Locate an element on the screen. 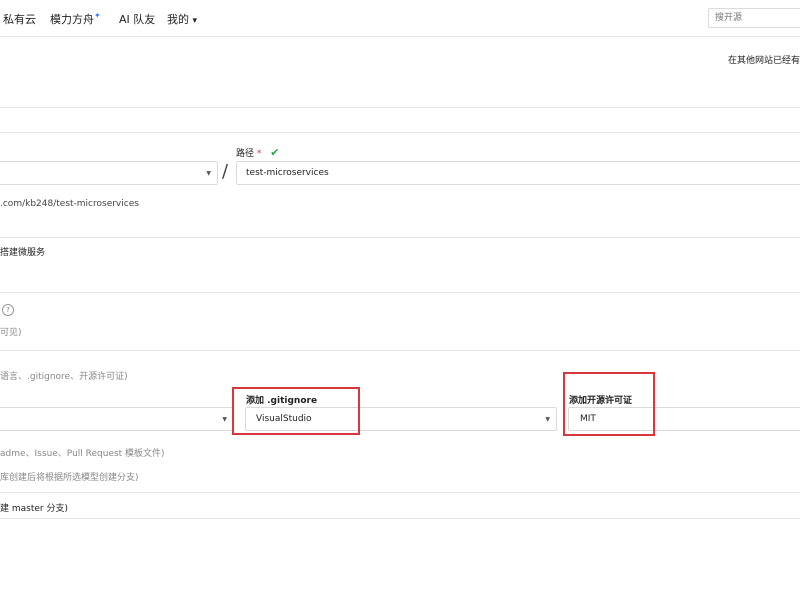  owner-select: ▼ is located at coordinates (109, 173).